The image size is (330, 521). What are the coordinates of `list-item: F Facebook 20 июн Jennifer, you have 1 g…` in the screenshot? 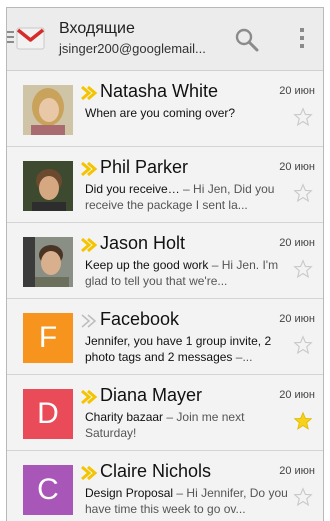 It's located at (165, 337).